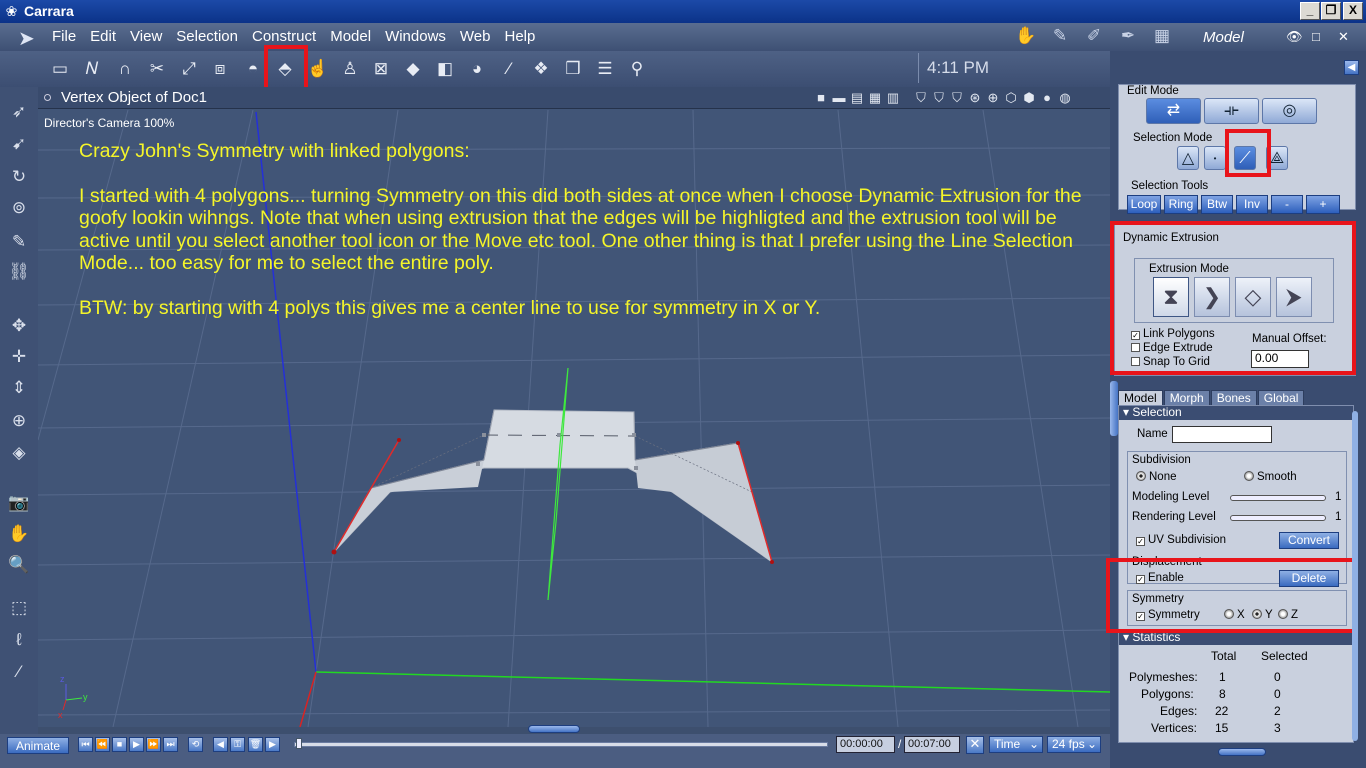 The width and height of the screenshot is (1366, 768). Describe the element at coordinates (1323, 204) in the screenshot. I see `grow-selection-button: +` at that location.